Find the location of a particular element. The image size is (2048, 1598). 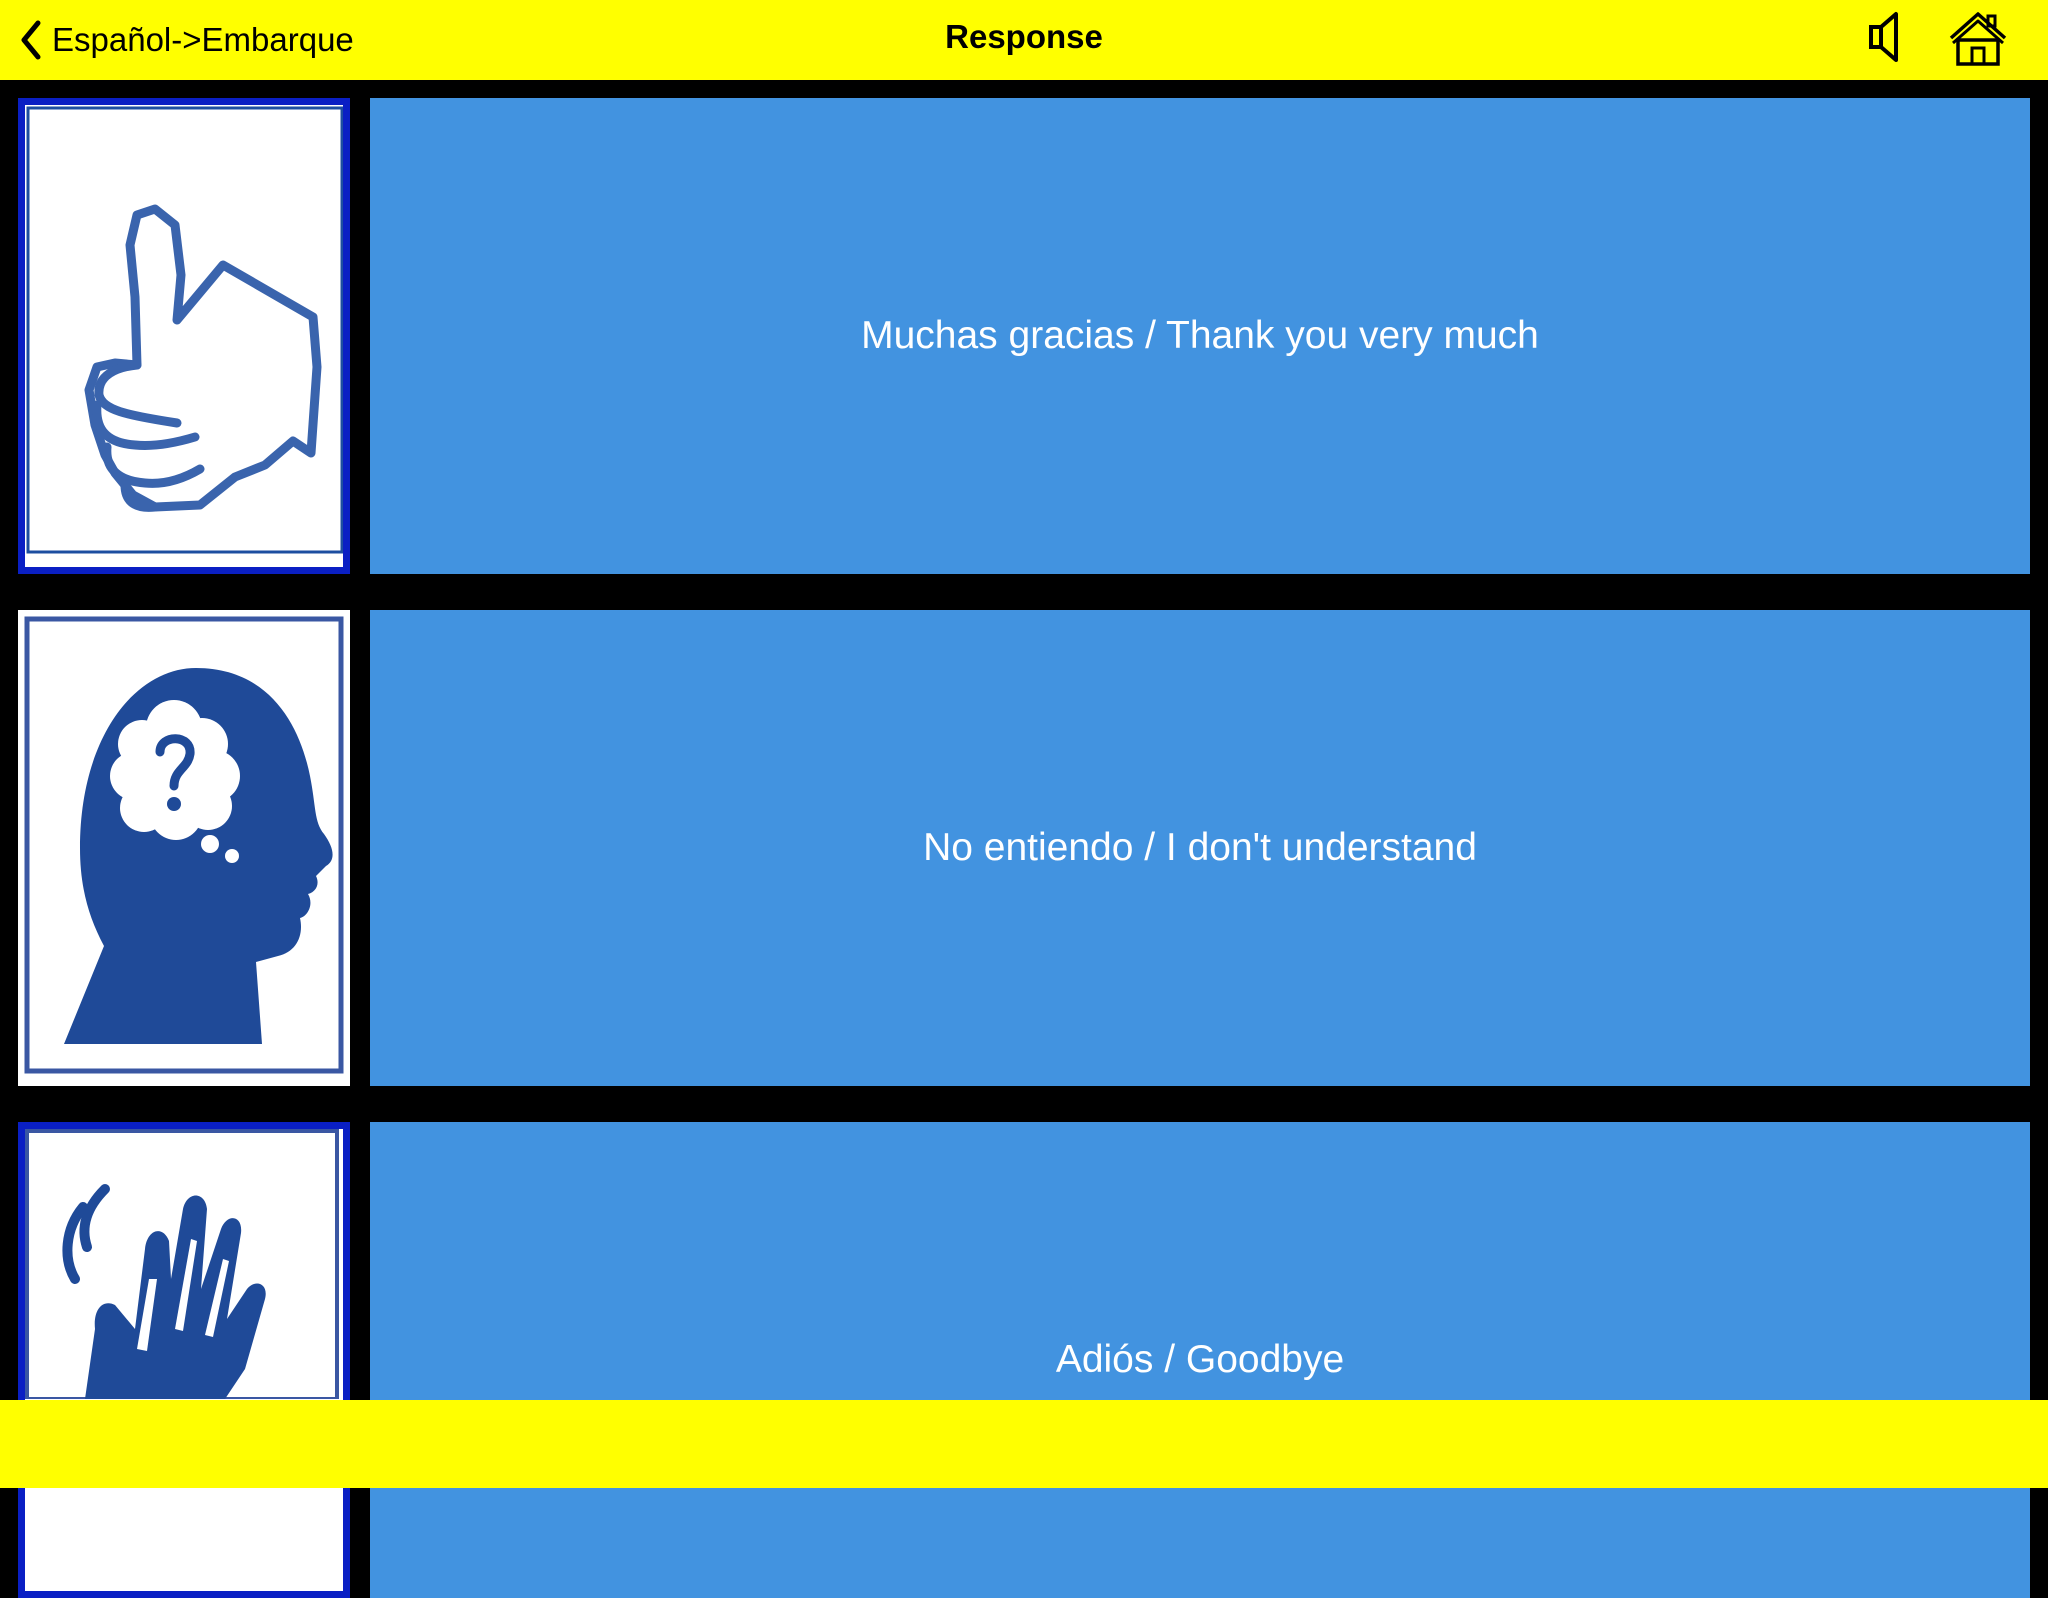

back-button-label: Español->Embarque is located at coordinates (203, 39).